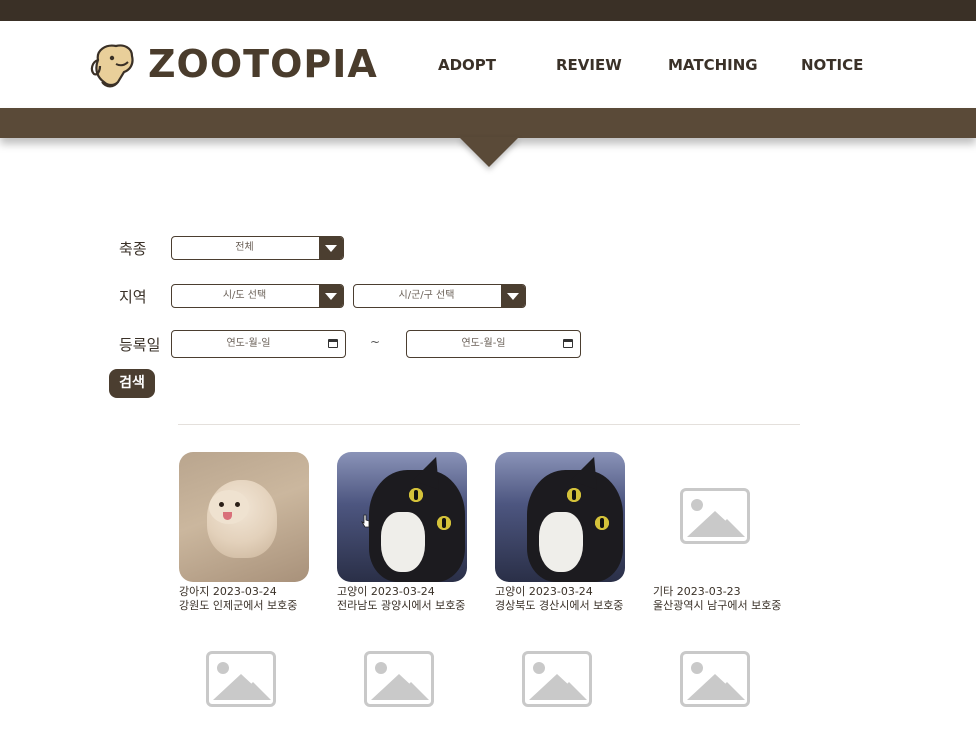  I want to click on card-caption: 고양이 2023-03-24 전라남도 광양시에서 보호중, so click(417, 599).